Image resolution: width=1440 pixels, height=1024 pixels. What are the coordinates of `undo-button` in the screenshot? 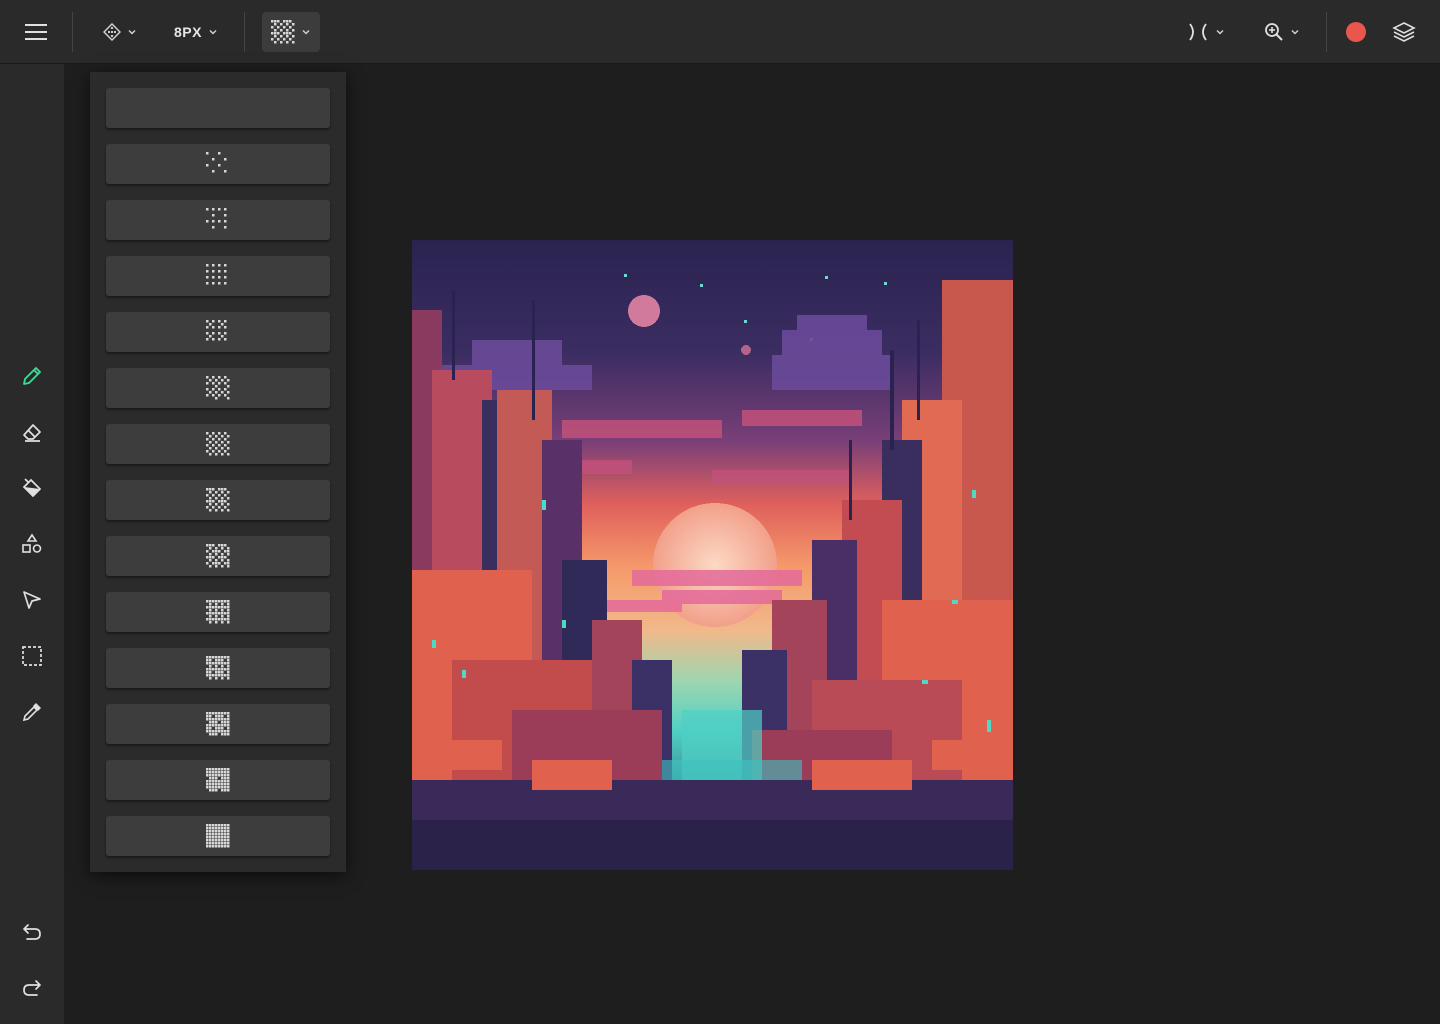 It's located at (32, 932).